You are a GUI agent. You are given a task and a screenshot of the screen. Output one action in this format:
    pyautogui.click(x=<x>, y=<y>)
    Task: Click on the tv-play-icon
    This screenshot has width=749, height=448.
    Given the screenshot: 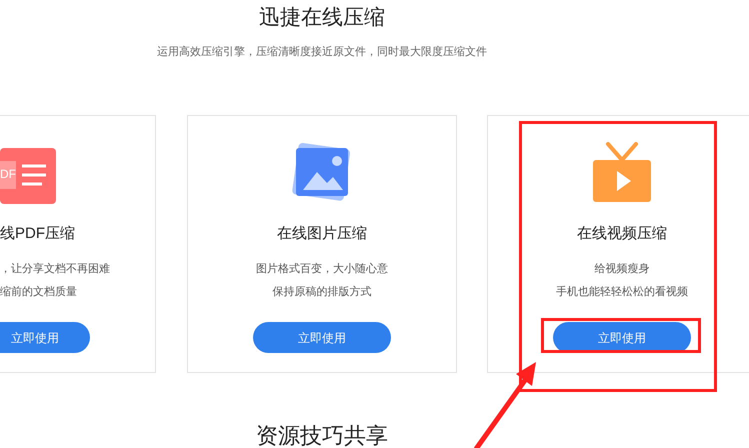 What is the action you would take?
    pyautogui.click(x=622, y=173)
    